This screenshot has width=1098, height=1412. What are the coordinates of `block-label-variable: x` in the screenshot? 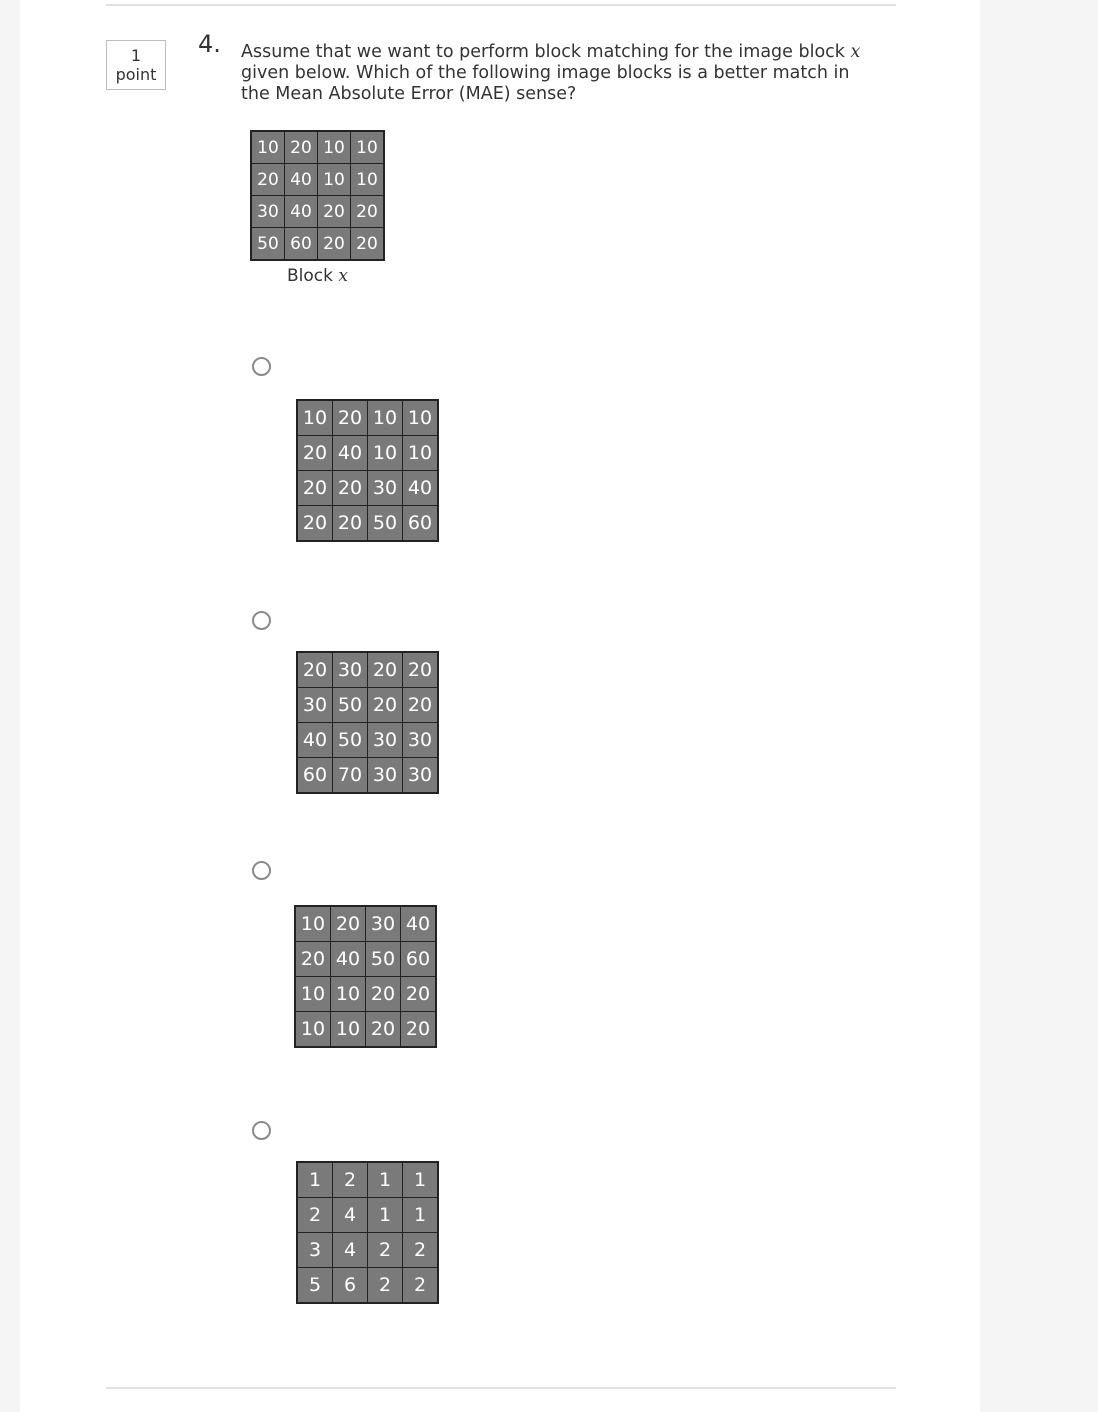 It's located at (343, 276).